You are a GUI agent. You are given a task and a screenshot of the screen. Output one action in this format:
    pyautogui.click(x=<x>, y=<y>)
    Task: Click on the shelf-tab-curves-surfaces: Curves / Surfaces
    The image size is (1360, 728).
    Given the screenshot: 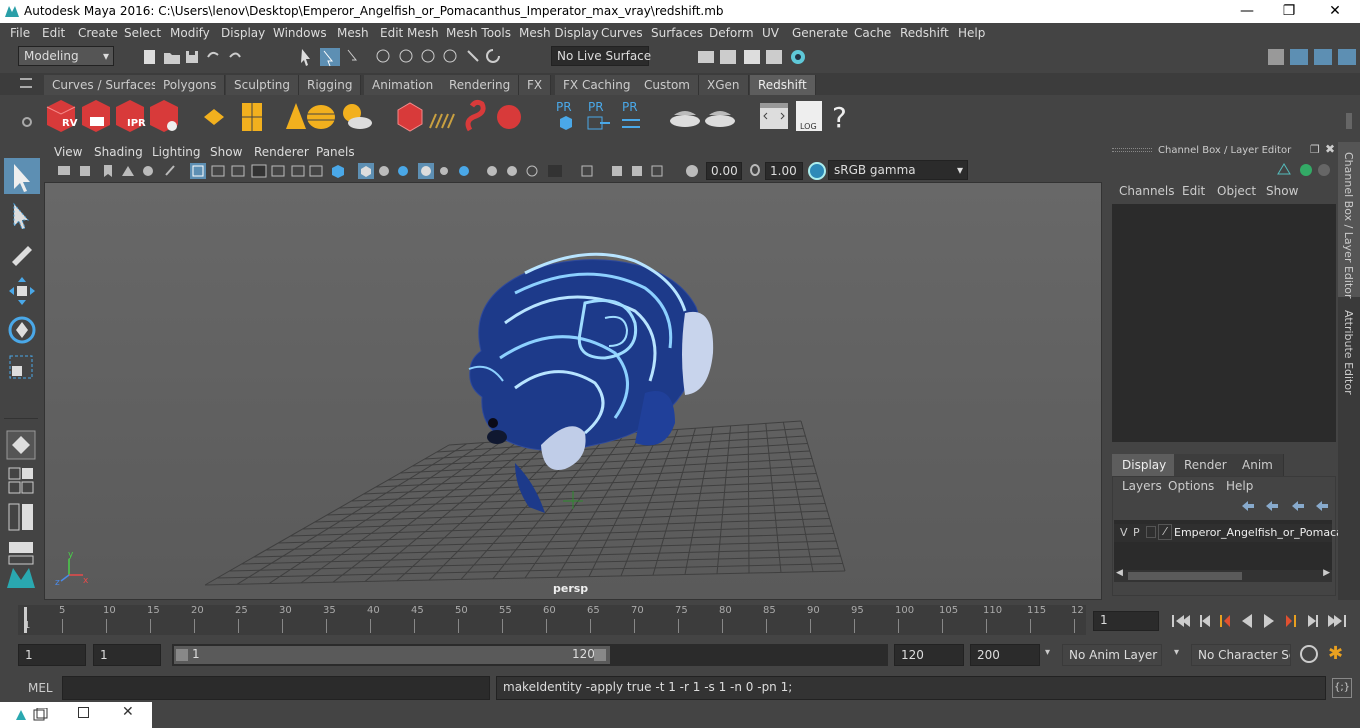 What is the action you would take?
    pyautogui.click(x=105, y=85)
    